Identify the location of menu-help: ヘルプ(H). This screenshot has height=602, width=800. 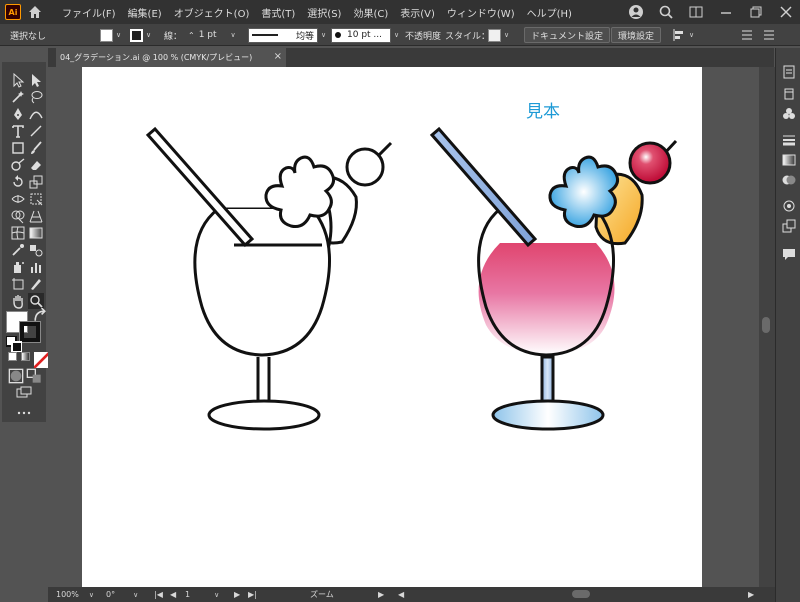
(549, 12).